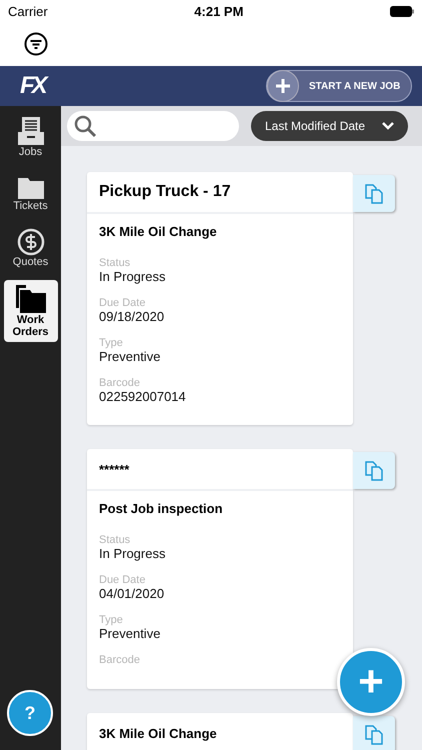 This screenshot has height=750, width=422. Describe the element at coordinates (30, 131) in the screenshot. I see `drawer-icon` at that location.